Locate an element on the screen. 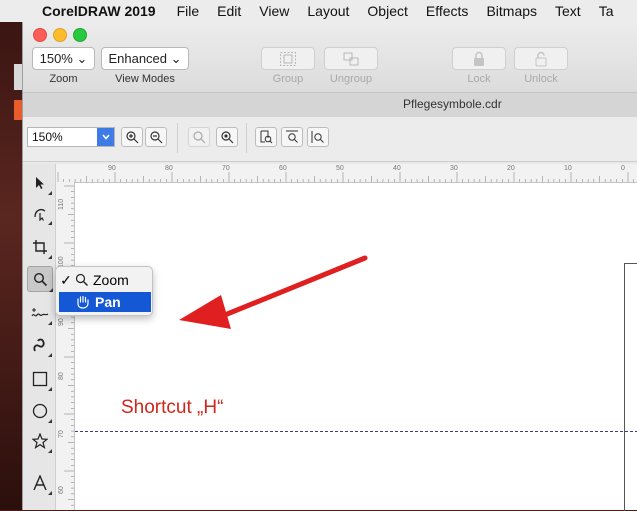 This screenshot has width=637, height=511. ellipse-tool-button is located at coordinates (40, 411).